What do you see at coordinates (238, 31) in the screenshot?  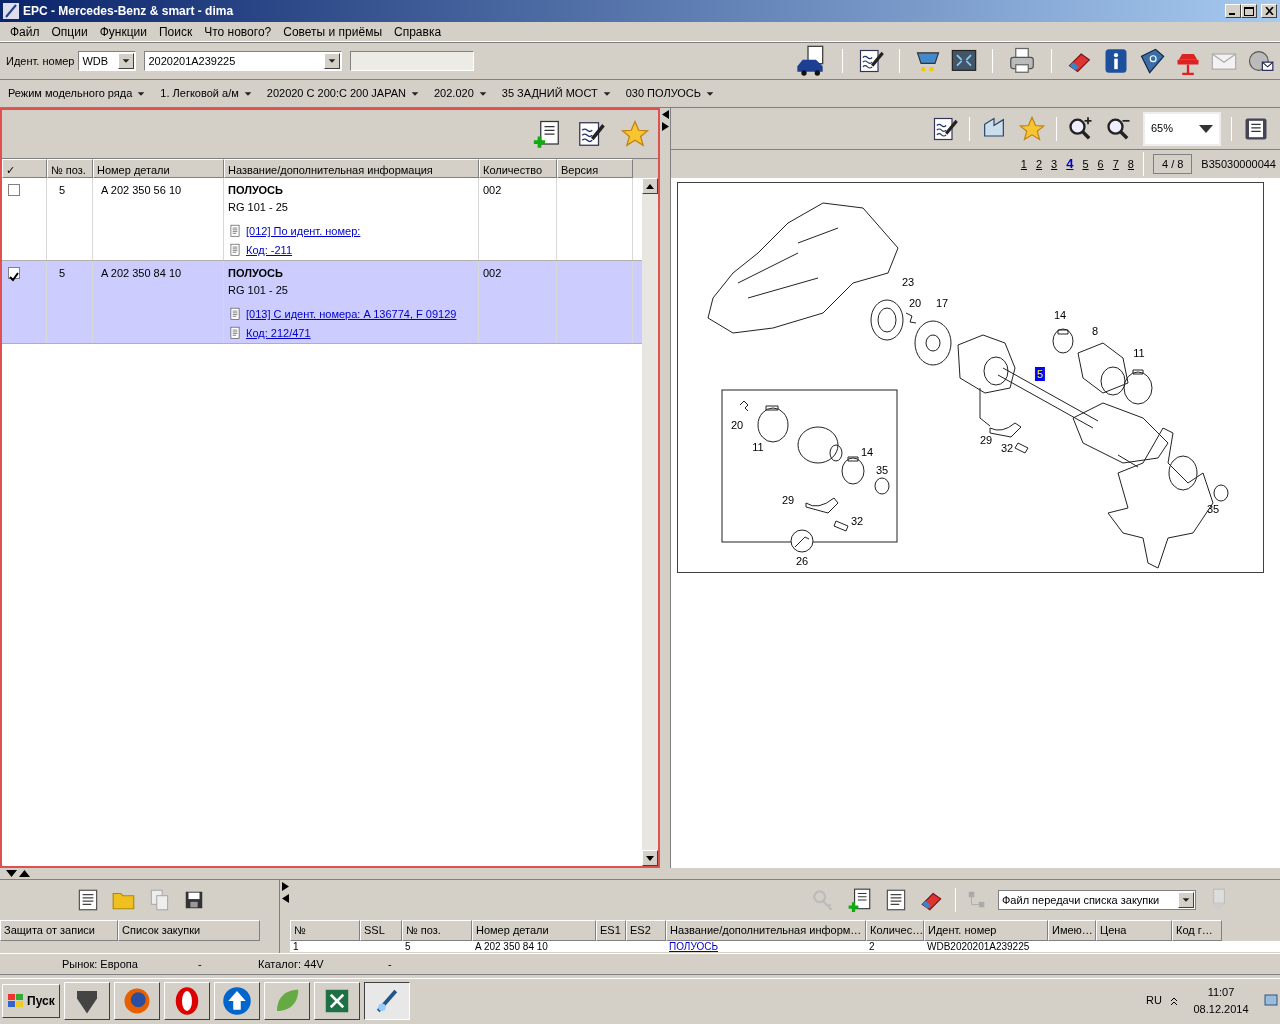 I see `menu-item: Что нового?` at bounding box center [238, 31].